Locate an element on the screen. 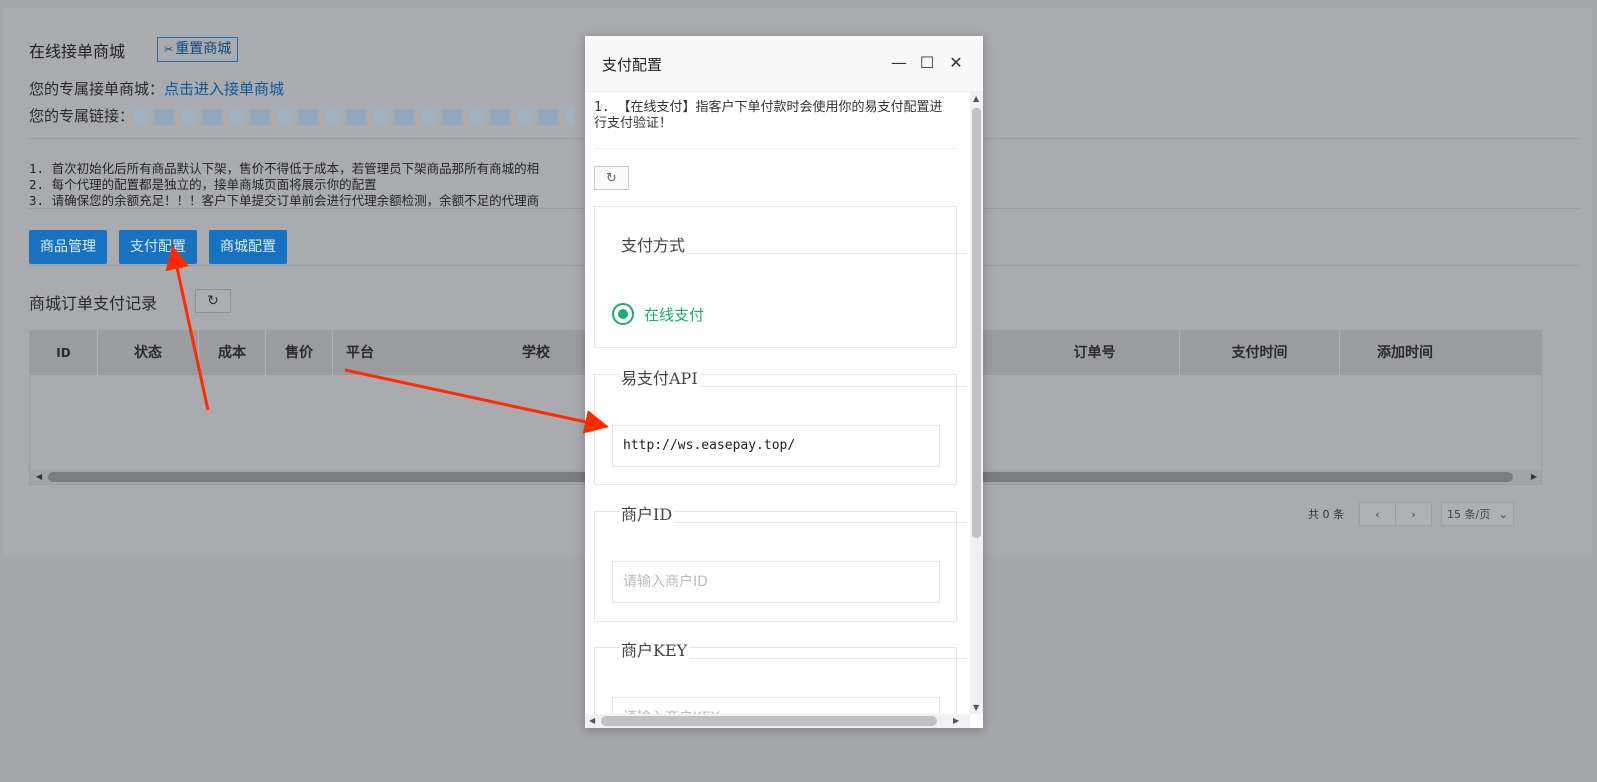 This screenshot has height=782, width=1597. col-school: 学校 is located at coordinates (552, 353).